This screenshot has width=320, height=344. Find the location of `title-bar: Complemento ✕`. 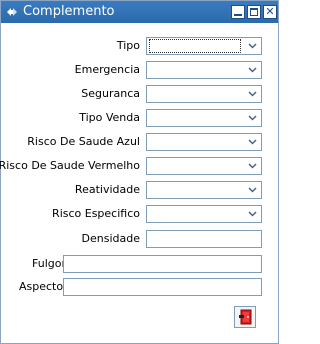

title-bar: Complemento ✕ is located at coordinates (139, 12).